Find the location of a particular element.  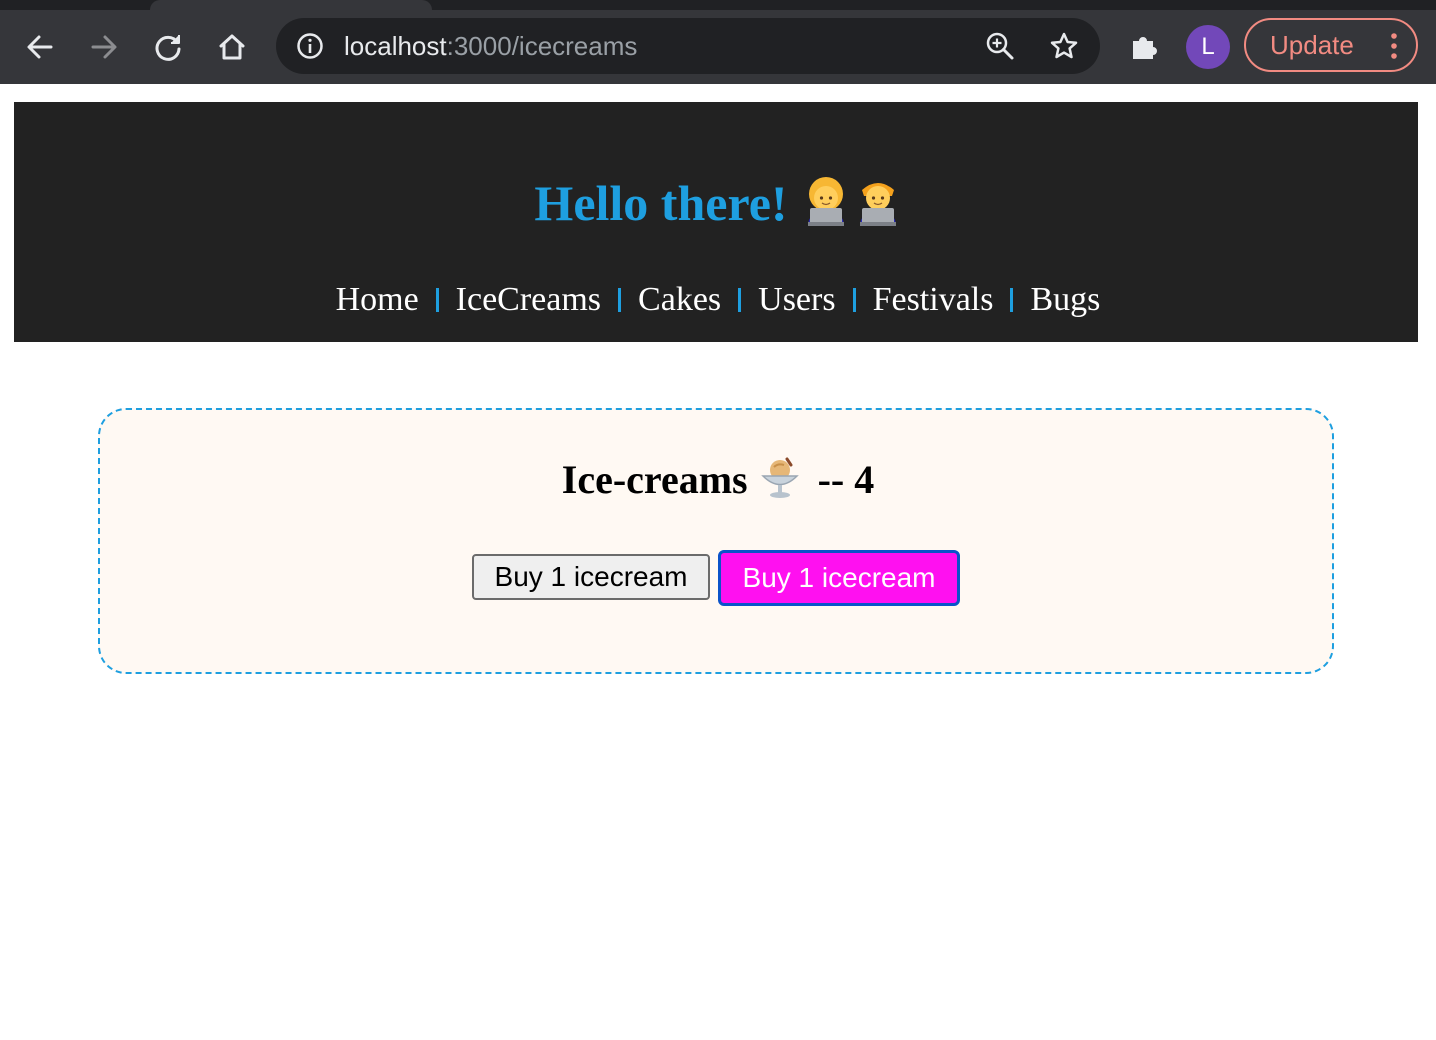

address-bar: localhost:3000/icecreams is located at coordinates (688, 46).